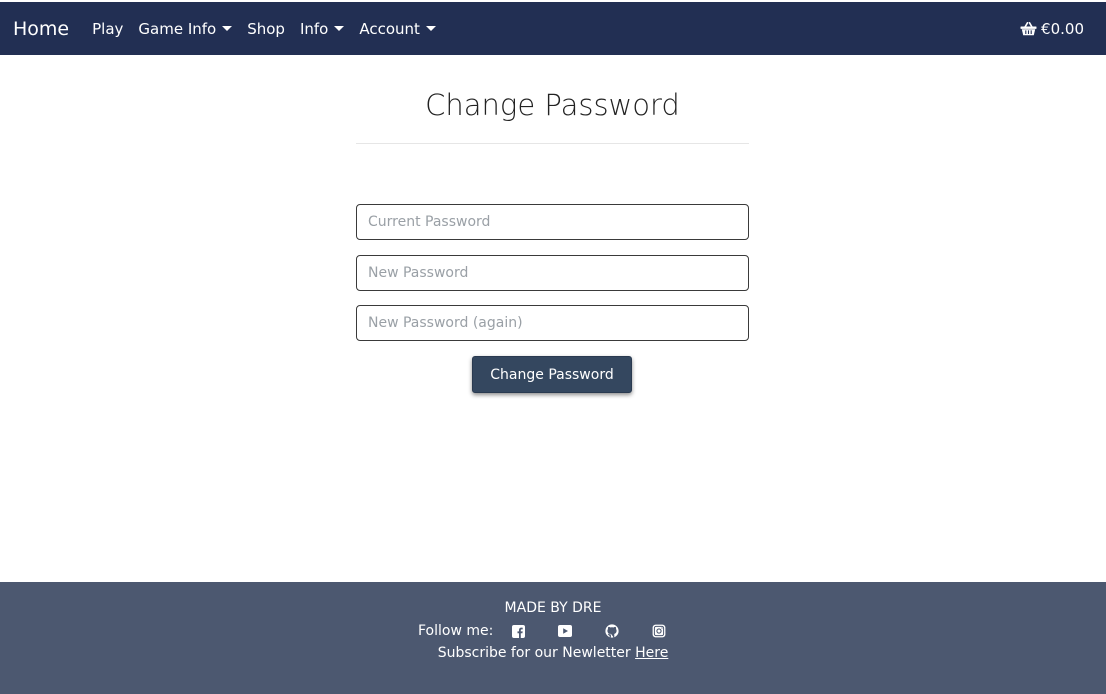  I want to click on nav-item-label: Game Info, so click(177, 28).